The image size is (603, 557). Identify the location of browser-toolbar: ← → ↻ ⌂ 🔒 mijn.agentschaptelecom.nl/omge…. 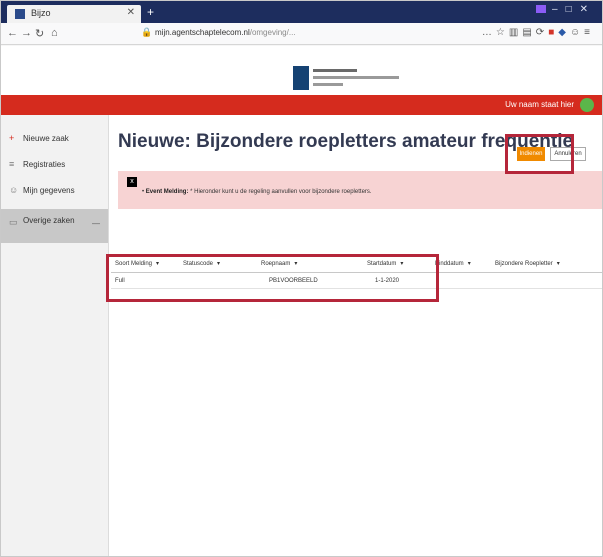
(301, 34).